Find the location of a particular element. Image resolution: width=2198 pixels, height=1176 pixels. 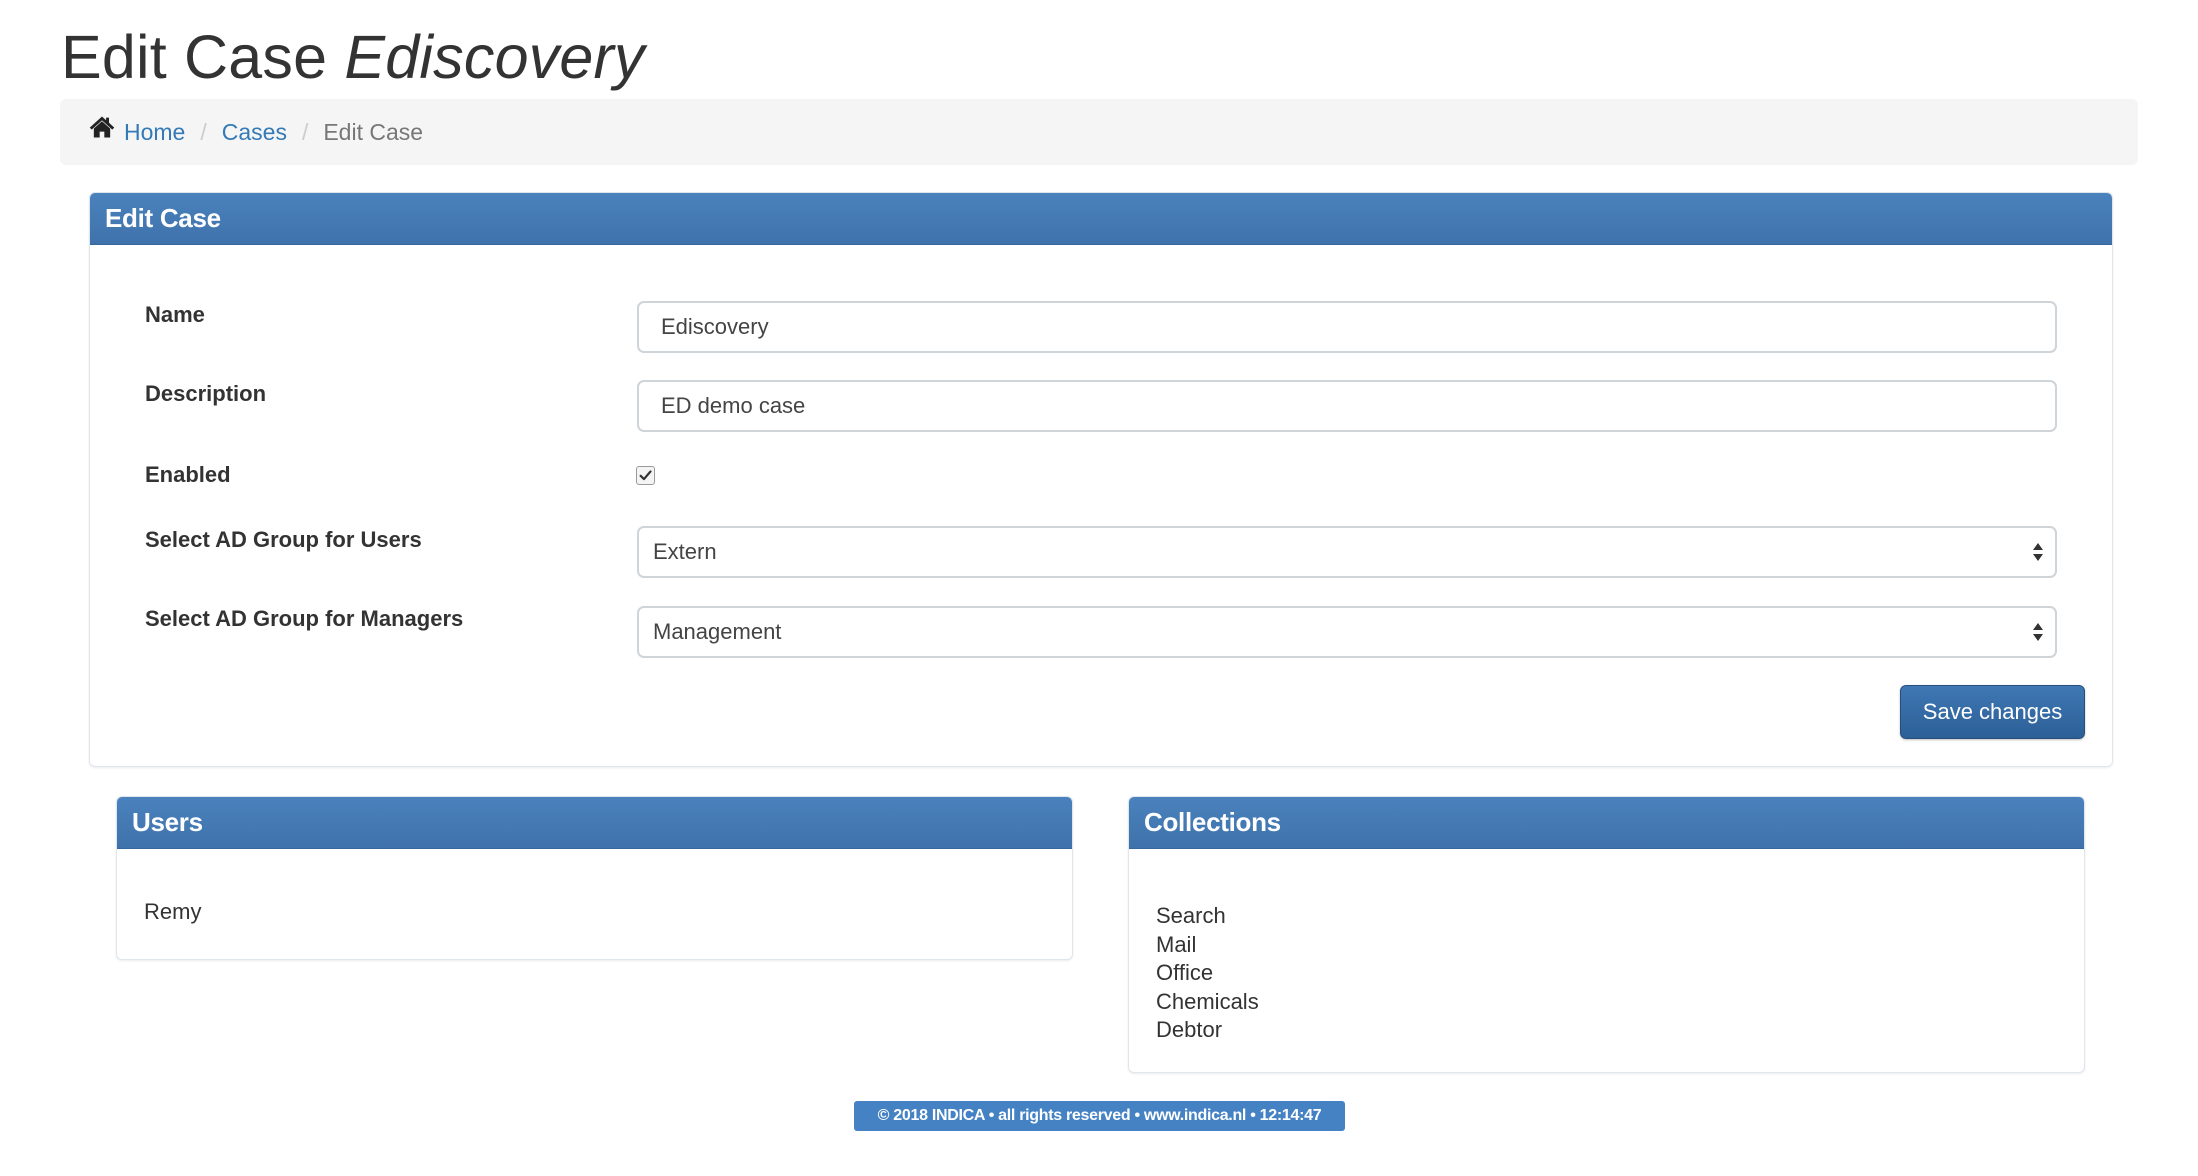

ad-group-managers-label: Select AD Group for Managers is located at coordinates (304, 618).